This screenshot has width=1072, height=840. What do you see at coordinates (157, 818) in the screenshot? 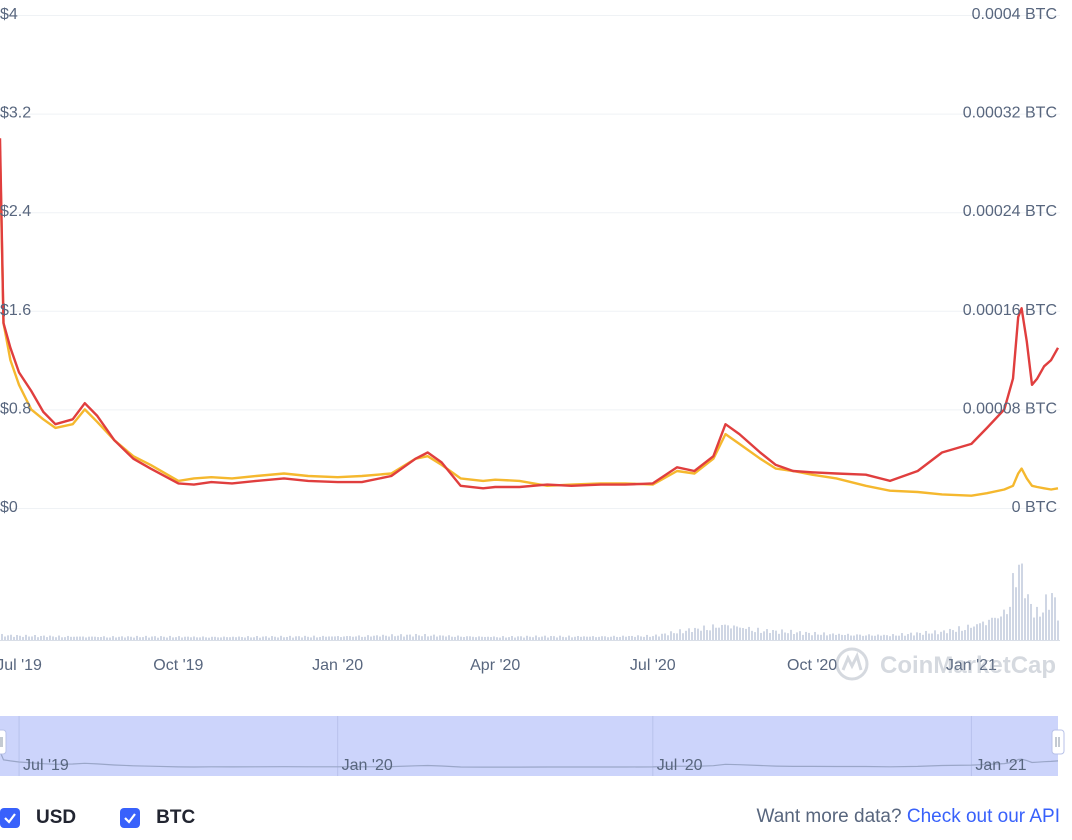
I see `legend-item-btc: BTC` at bounding box center [157, 818].